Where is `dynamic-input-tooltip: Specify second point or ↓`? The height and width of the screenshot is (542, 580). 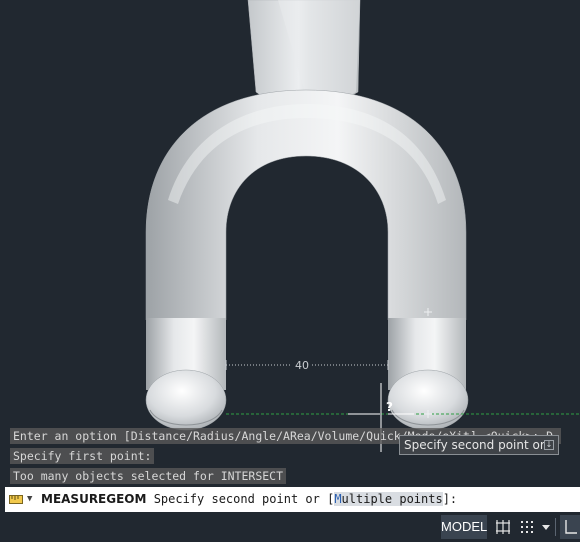 dynamic-input-tooltip: Specify second point or ↓ is located at coordinates (479, 445).